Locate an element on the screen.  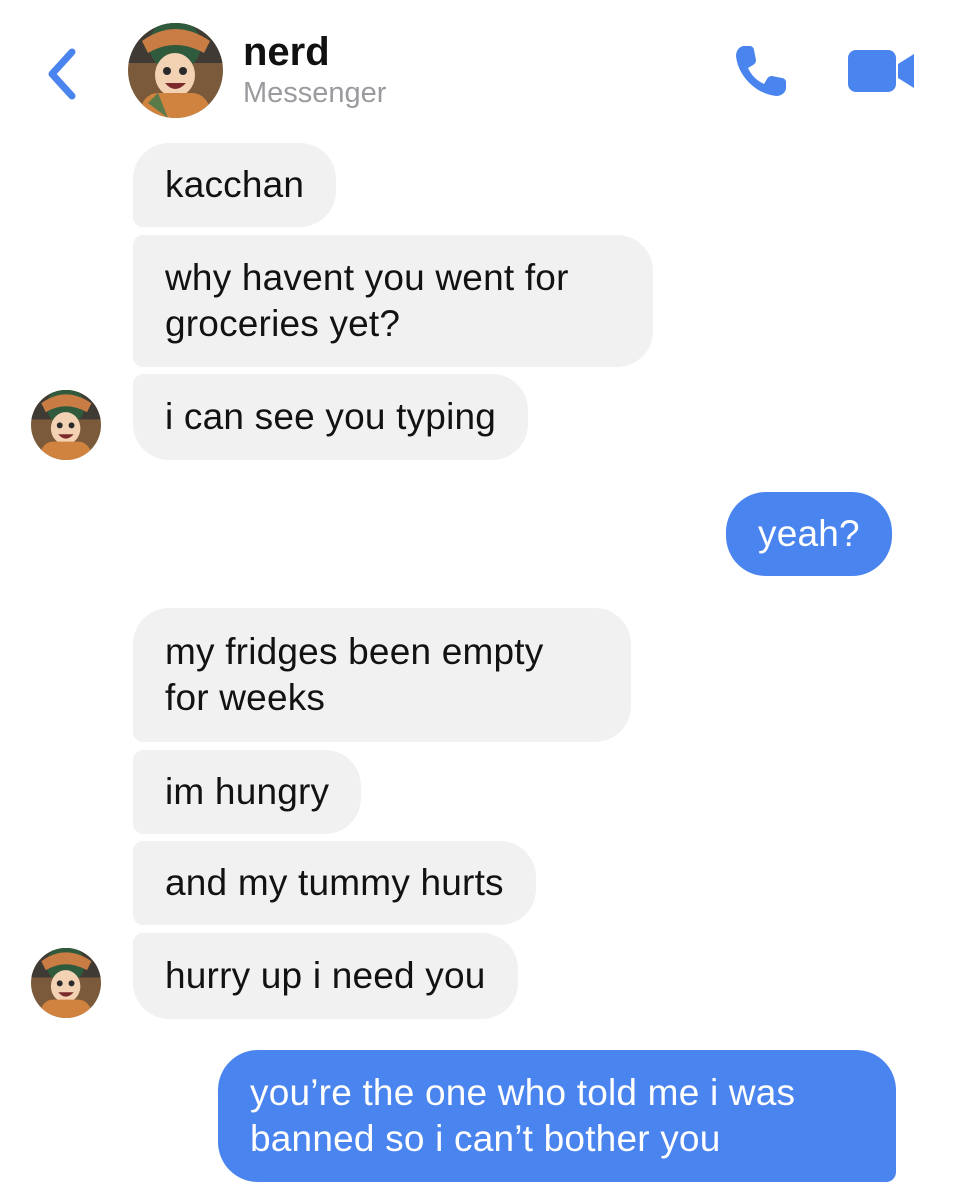
incoming-message: im hungry is located at coordinates (247, 792).